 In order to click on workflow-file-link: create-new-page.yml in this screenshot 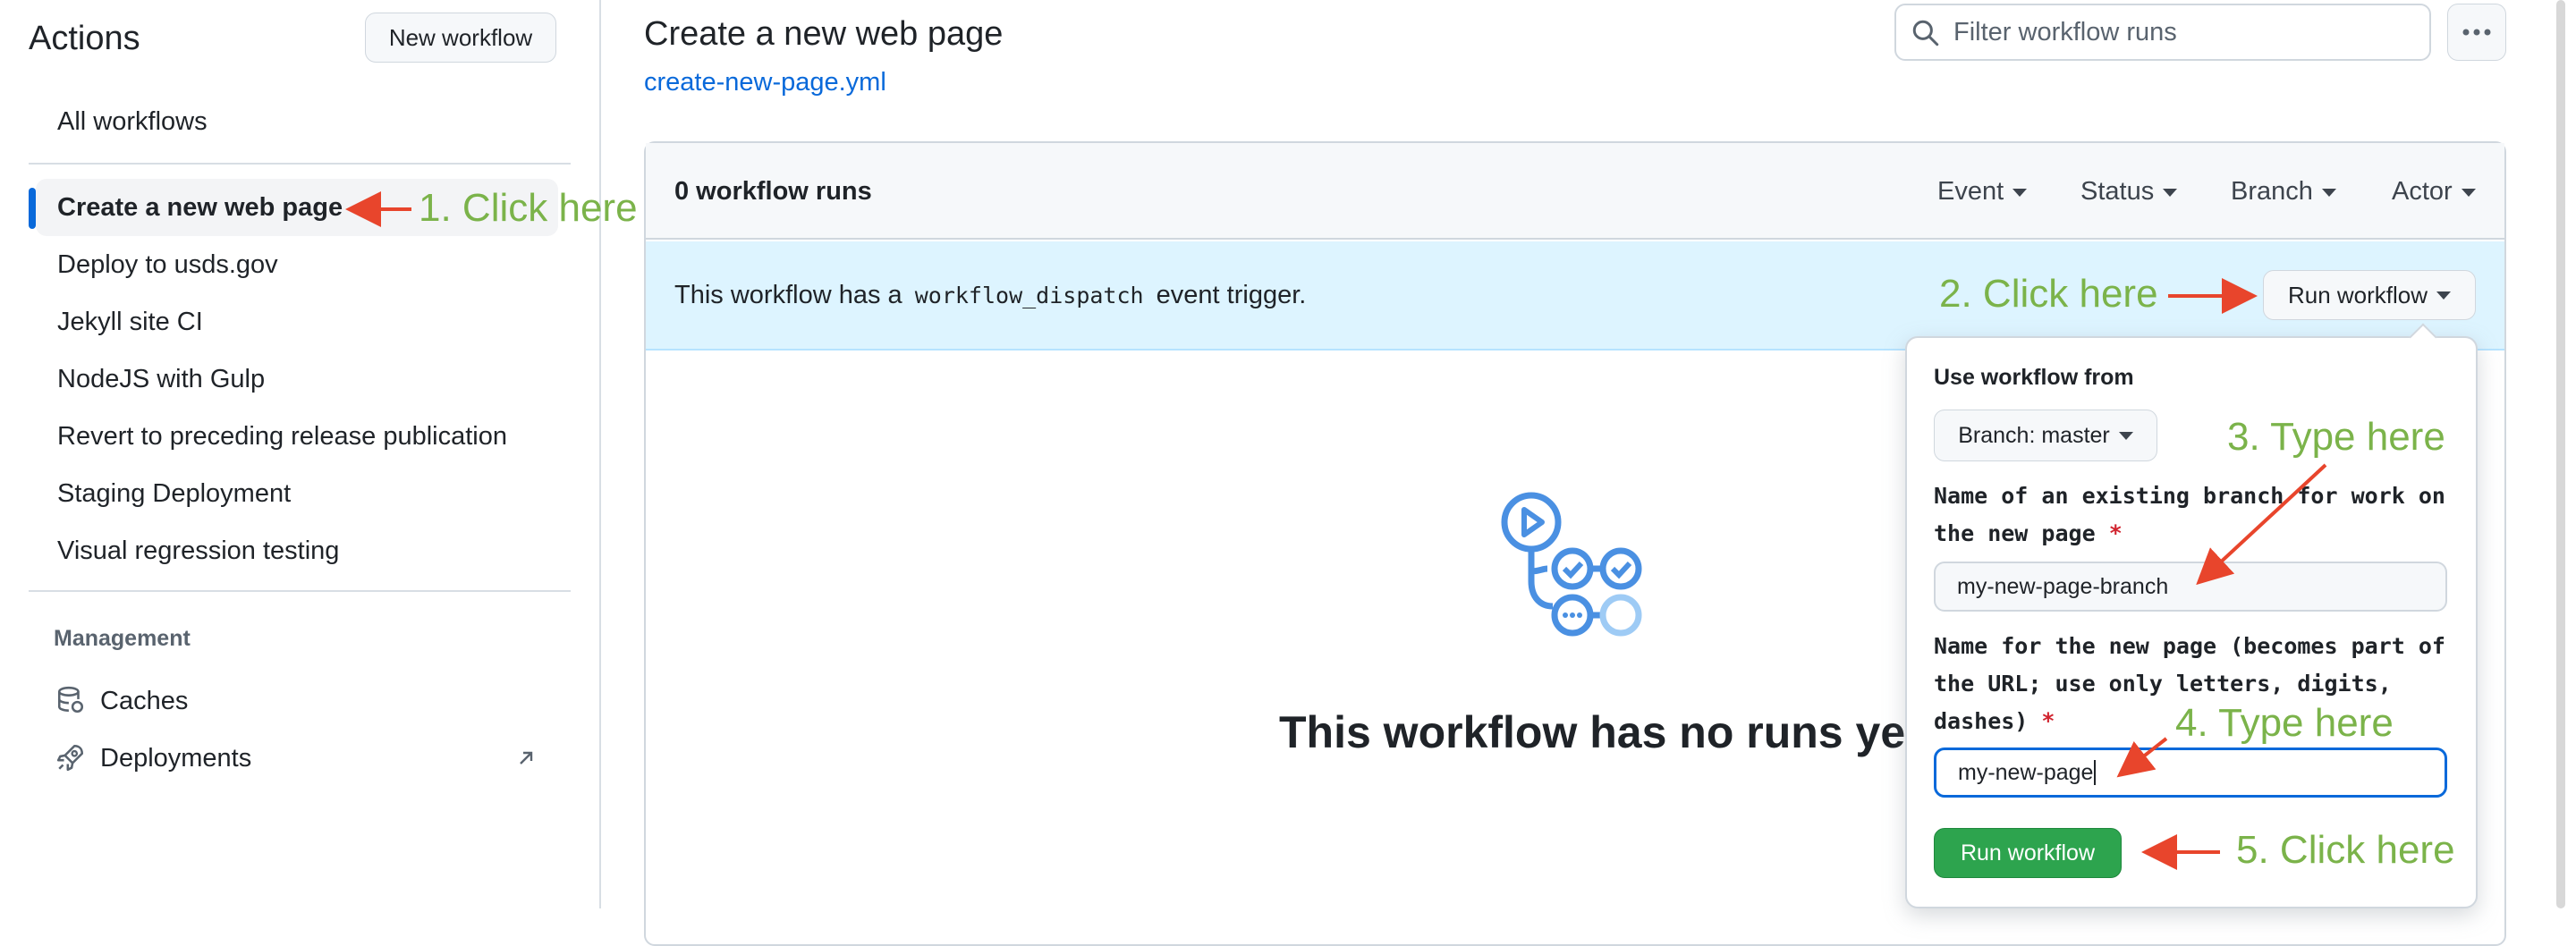, I will do `click(765, 82)`.